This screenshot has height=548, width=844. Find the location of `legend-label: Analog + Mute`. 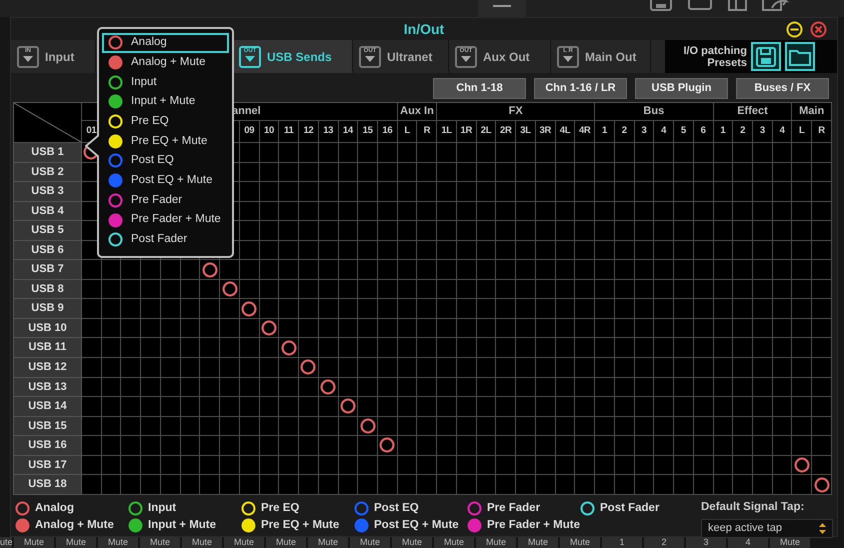

legend-label: Analog + Mute is located at coordinates (74, 525).